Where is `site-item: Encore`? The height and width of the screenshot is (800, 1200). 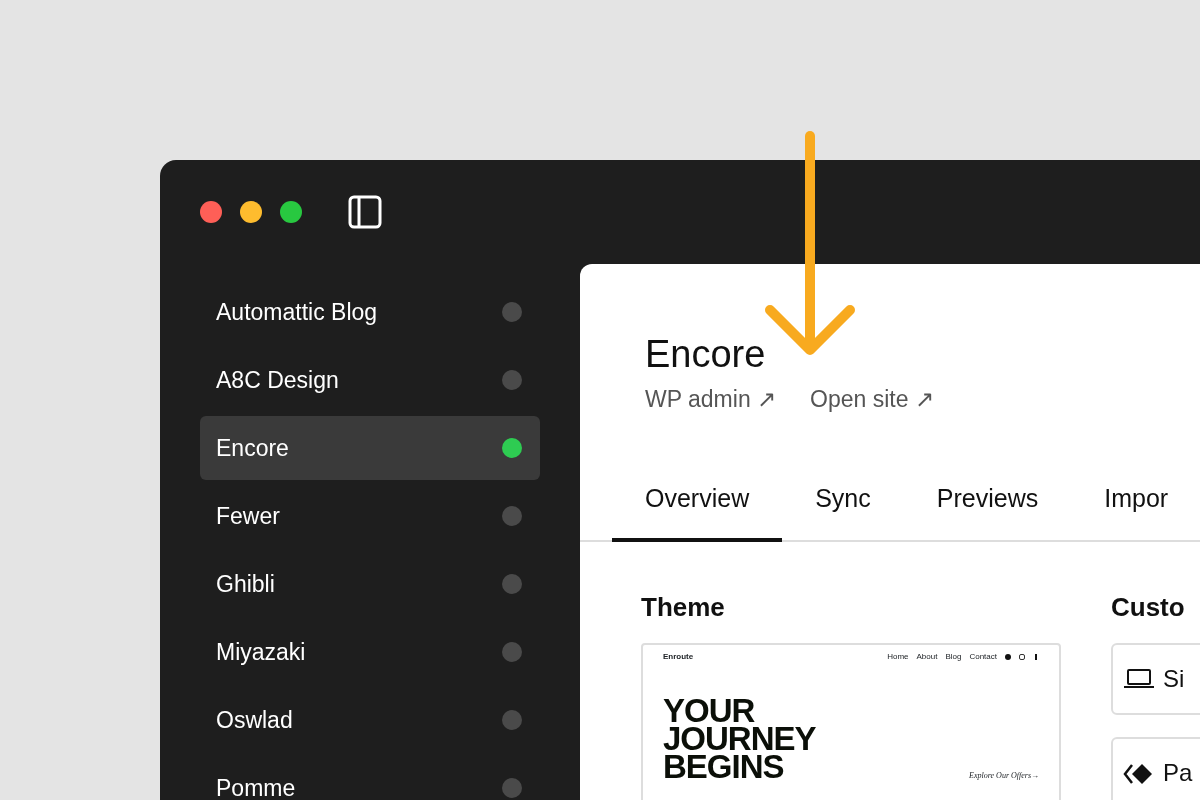
site-item: Encore is located at coordinates (370, 448).